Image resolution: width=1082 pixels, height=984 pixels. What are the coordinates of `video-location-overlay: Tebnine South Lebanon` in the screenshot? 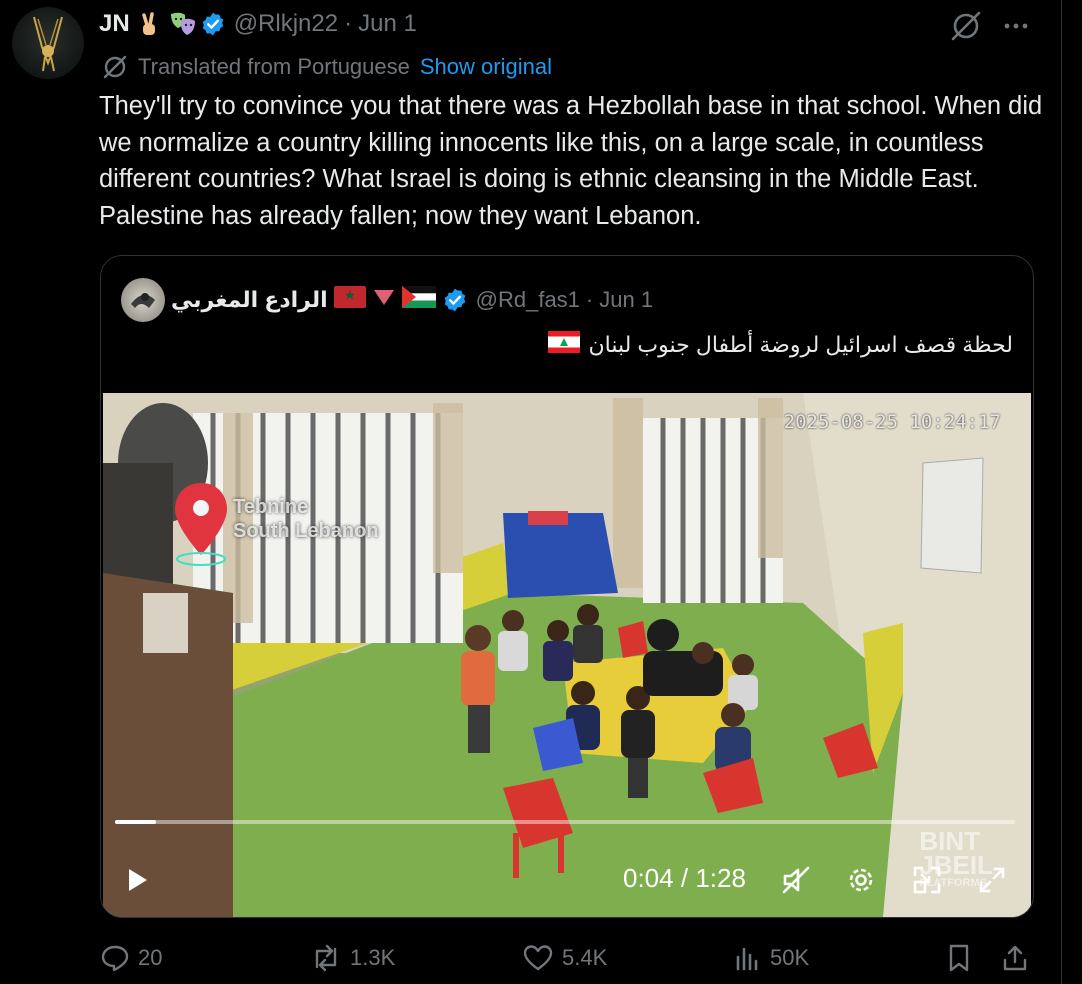 It's located at (306, 519).